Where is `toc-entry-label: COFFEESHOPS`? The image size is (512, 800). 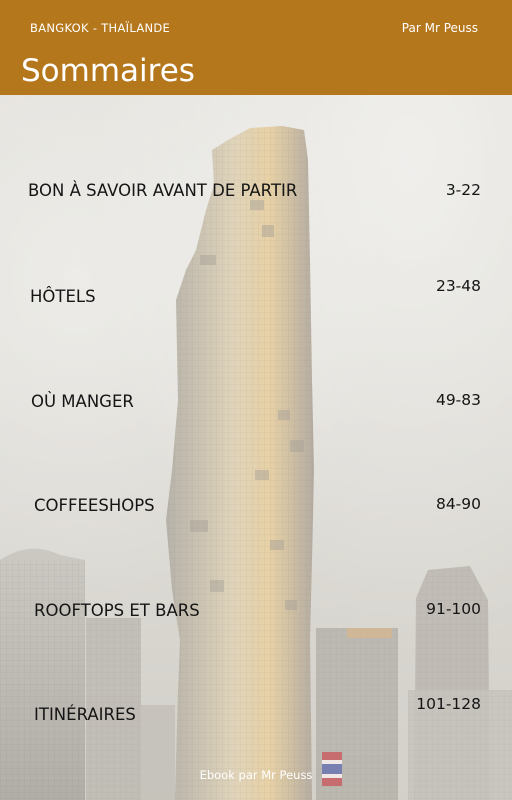 toc-entry-label: COFFEESHOPS is located at coordinates (94, 505).